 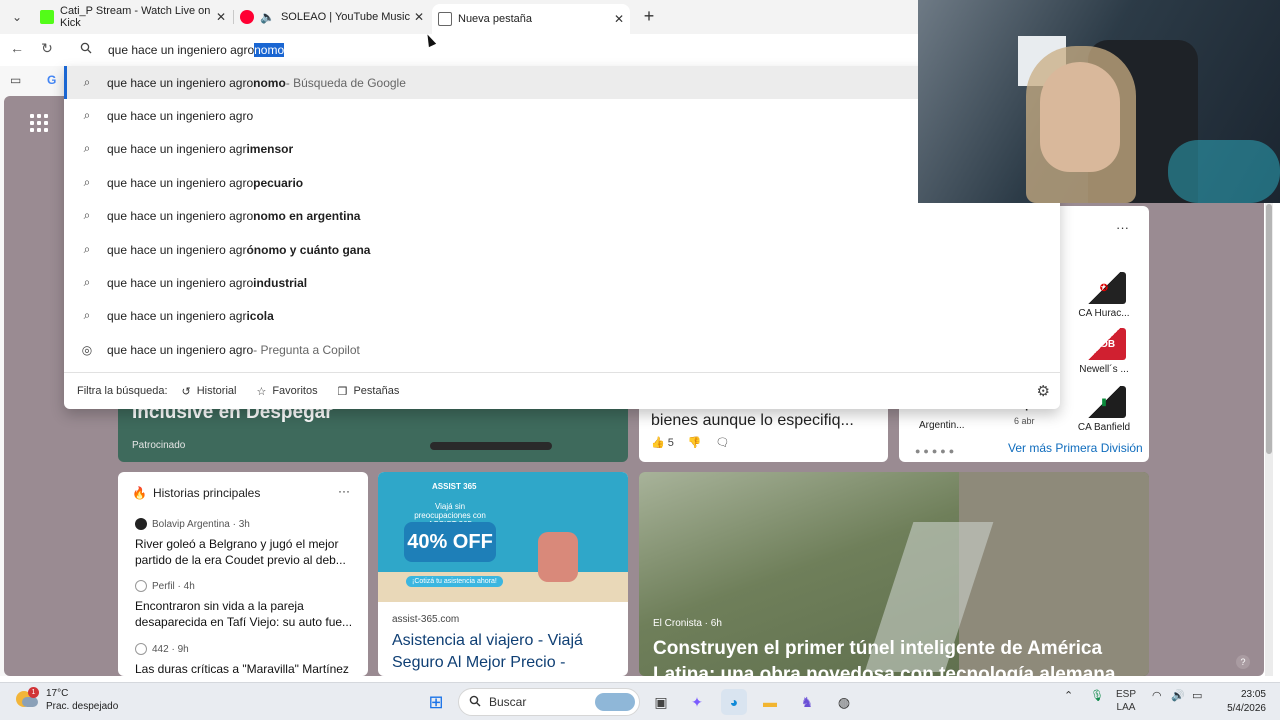 I want to click on tab-youtube-music: 🔈 SOLEAO | YouTube Music ✕, so click(x=332, y=17).